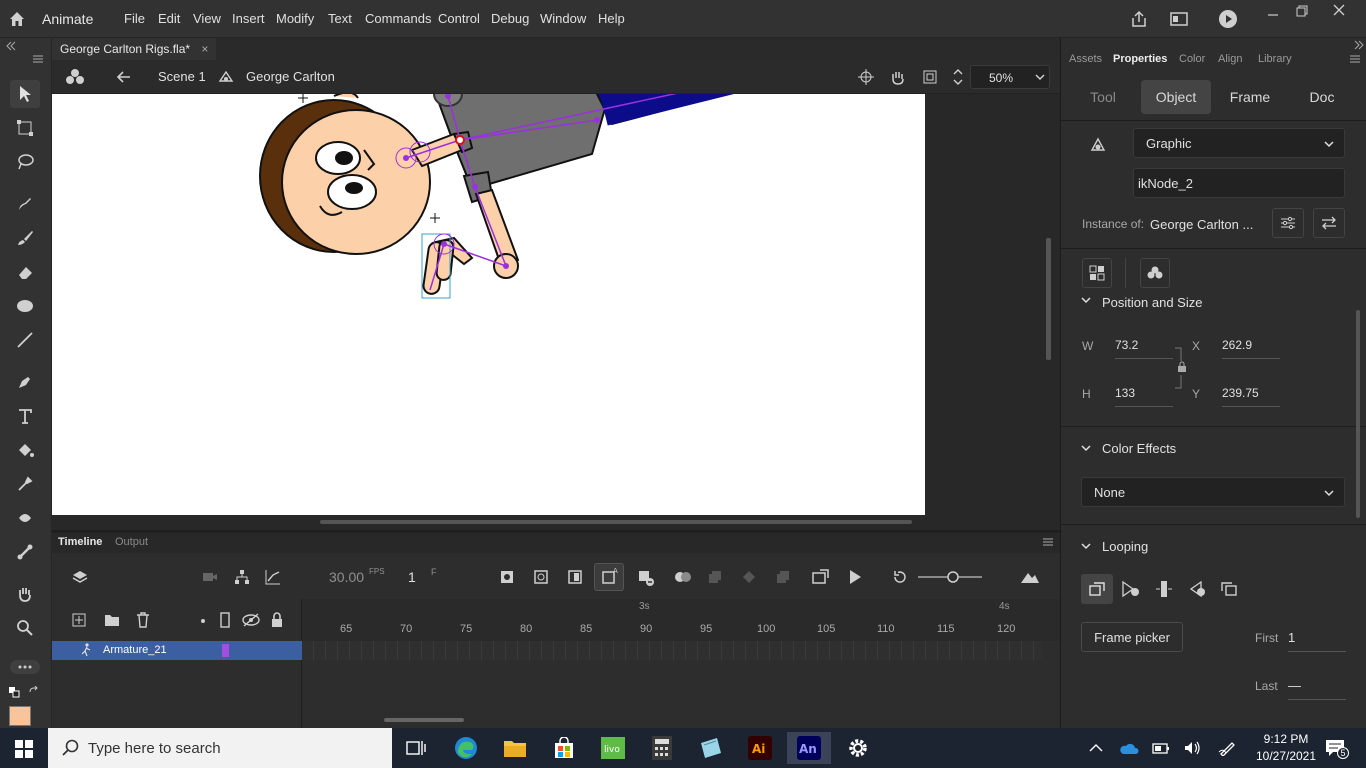 The height and width of the screenshot is (768, 1366). Describe the element at coordinates (1144, 396) in the screenshot. I see `h-input: 133` at that location.